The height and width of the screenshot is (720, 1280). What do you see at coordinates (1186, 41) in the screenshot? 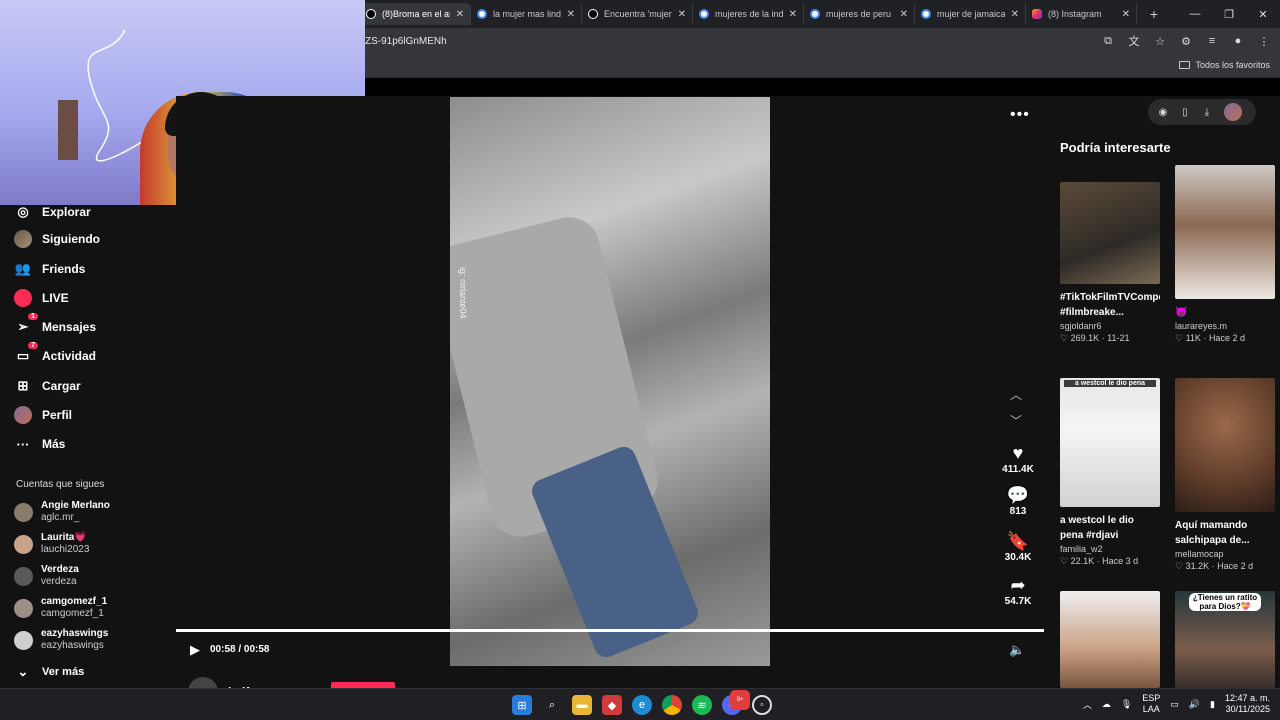
I see `extensions-icon: ⚙` at bounding box center [1186, 41].